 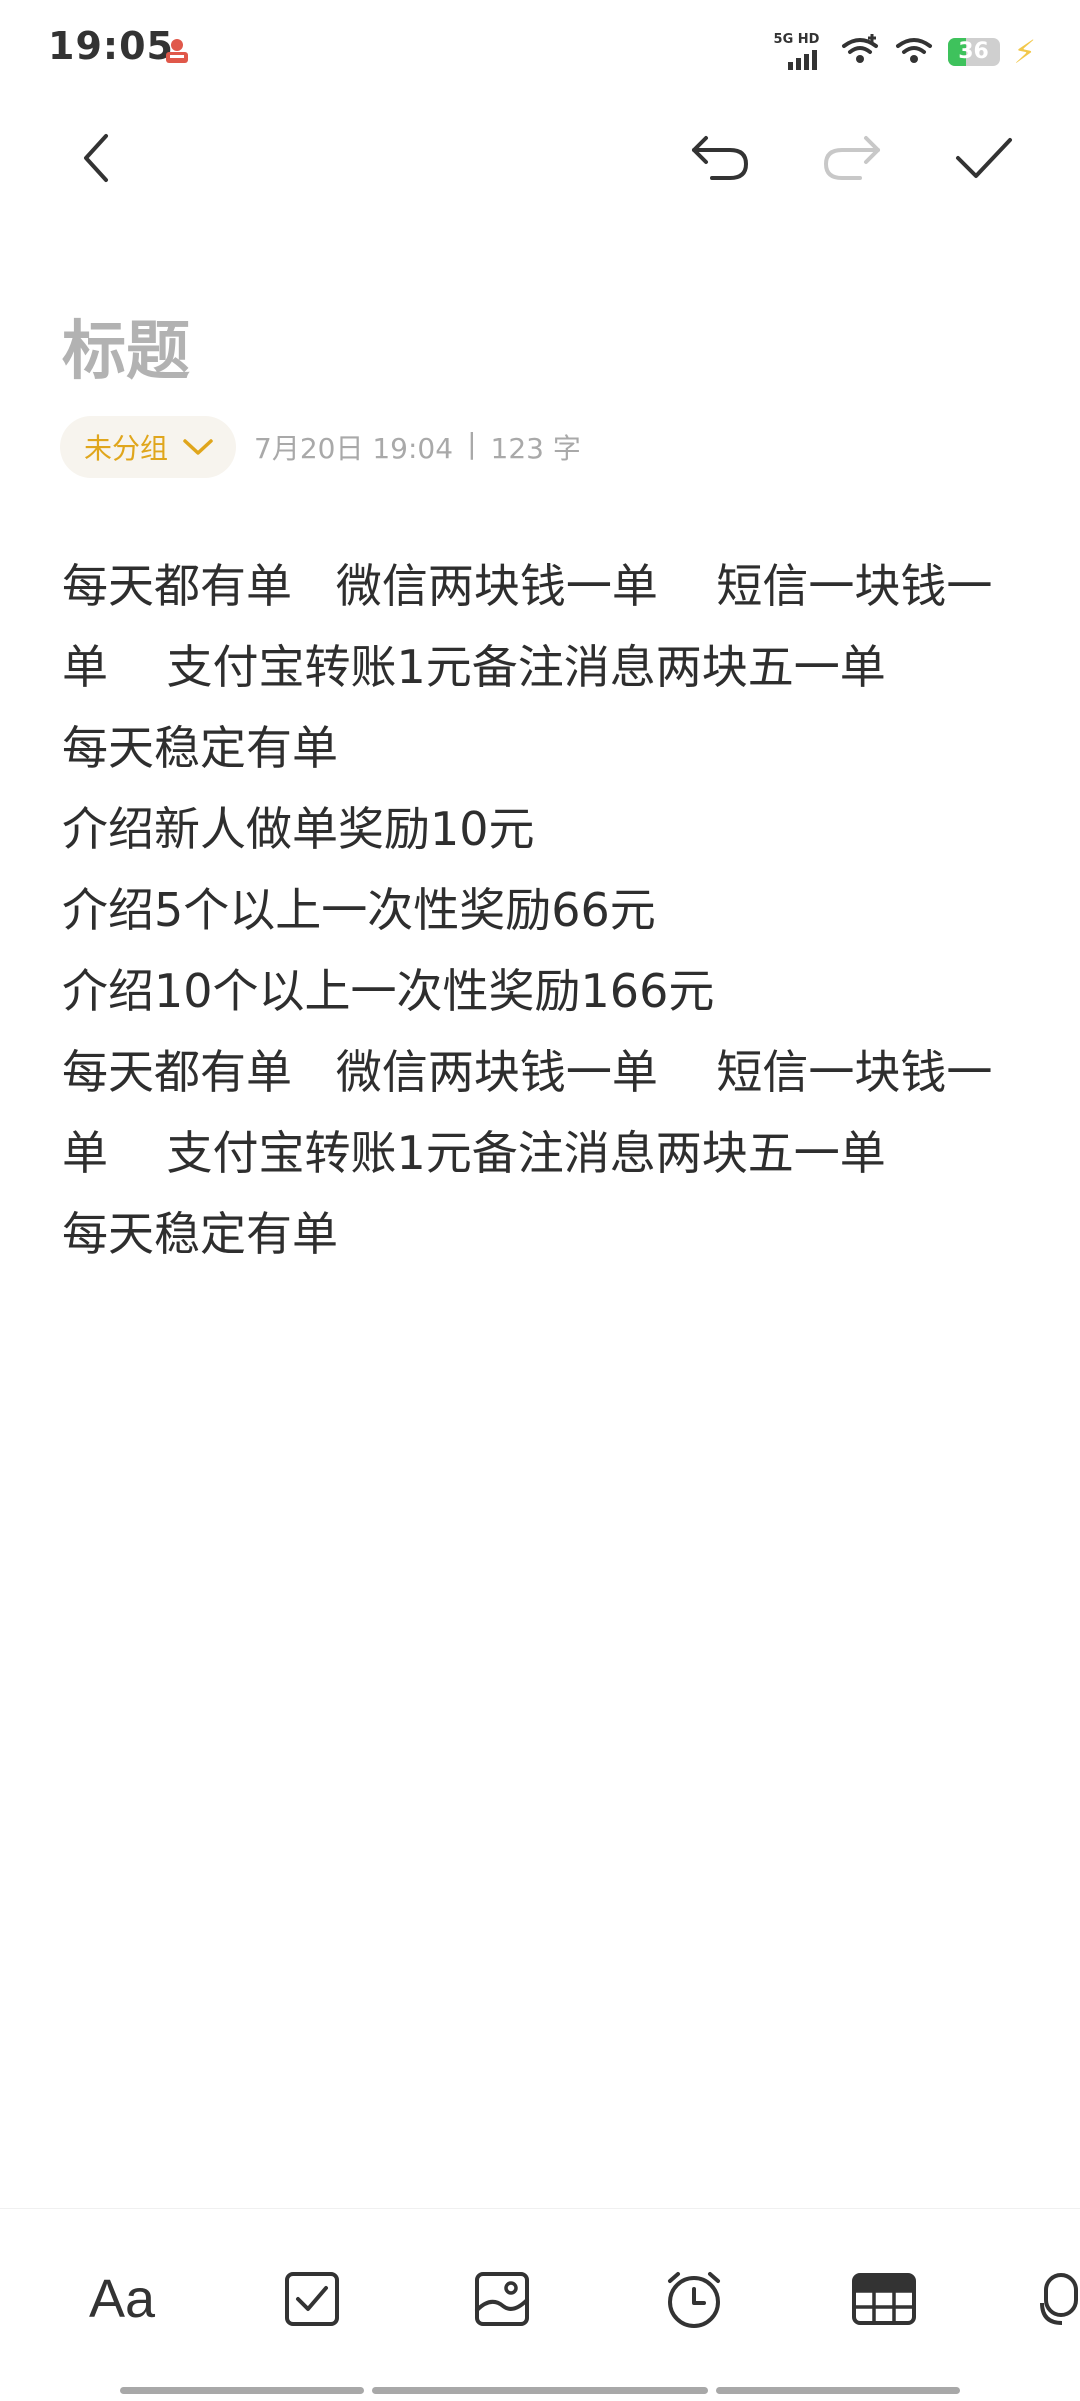 I want to click on text-style-icon: Aa, so click(x=122, y=2299).